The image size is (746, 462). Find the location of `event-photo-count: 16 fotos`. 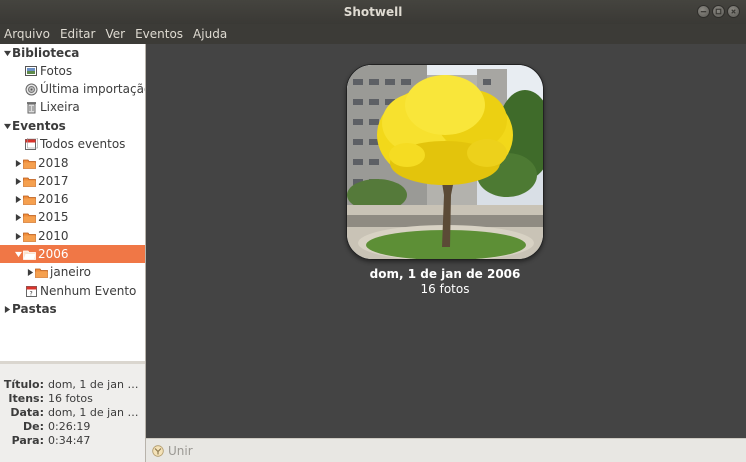

event-photo-count: 16 fotos is located at coordinates (445, 289).